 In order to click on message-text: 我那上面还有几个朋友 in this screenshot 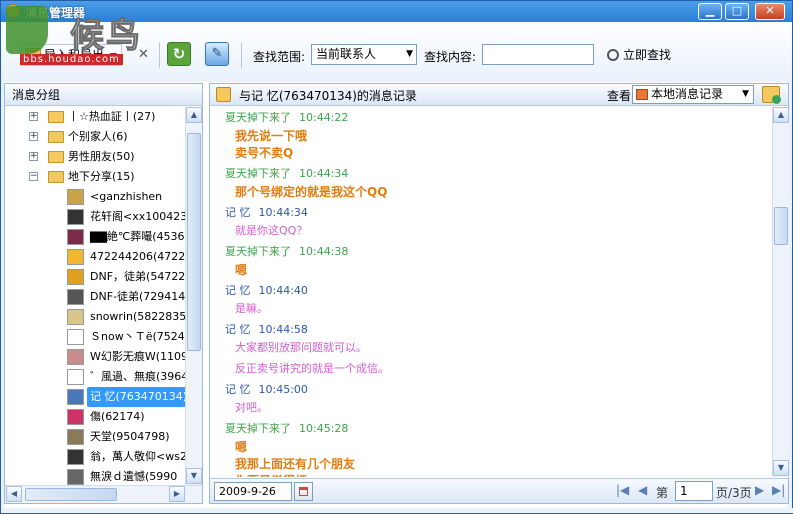, I will do `click(295, 464)`.